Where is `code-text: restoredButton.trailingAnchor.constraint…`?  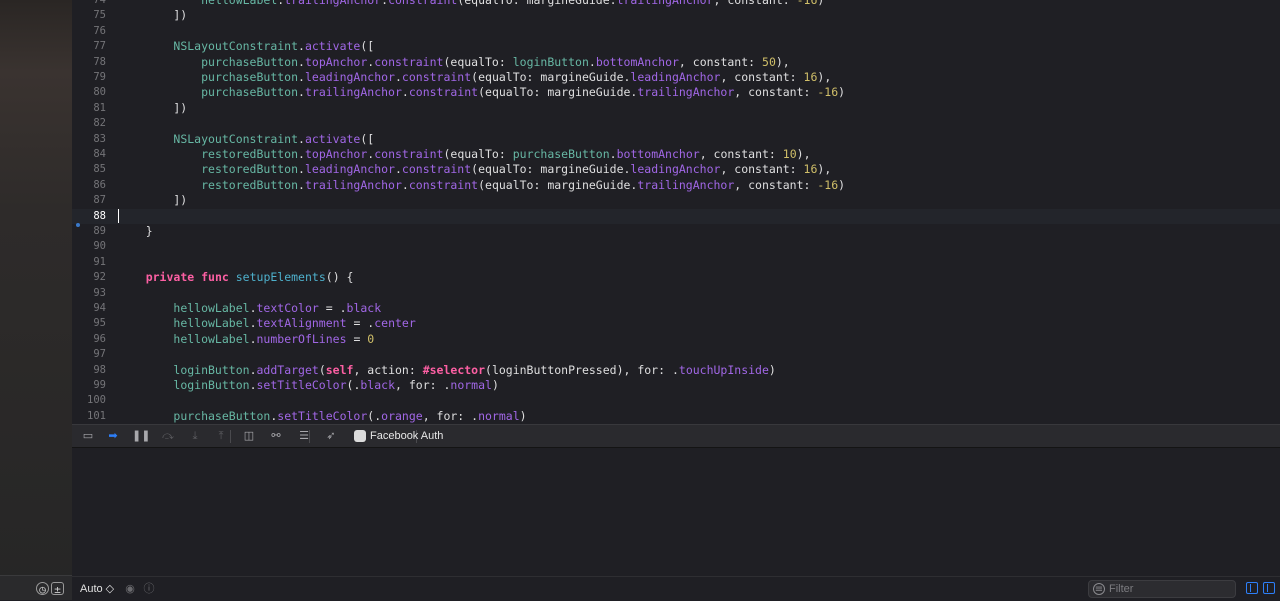
code-text: restoredButton.trailingAnchor.constraint… is located at coordinates (481, 185).